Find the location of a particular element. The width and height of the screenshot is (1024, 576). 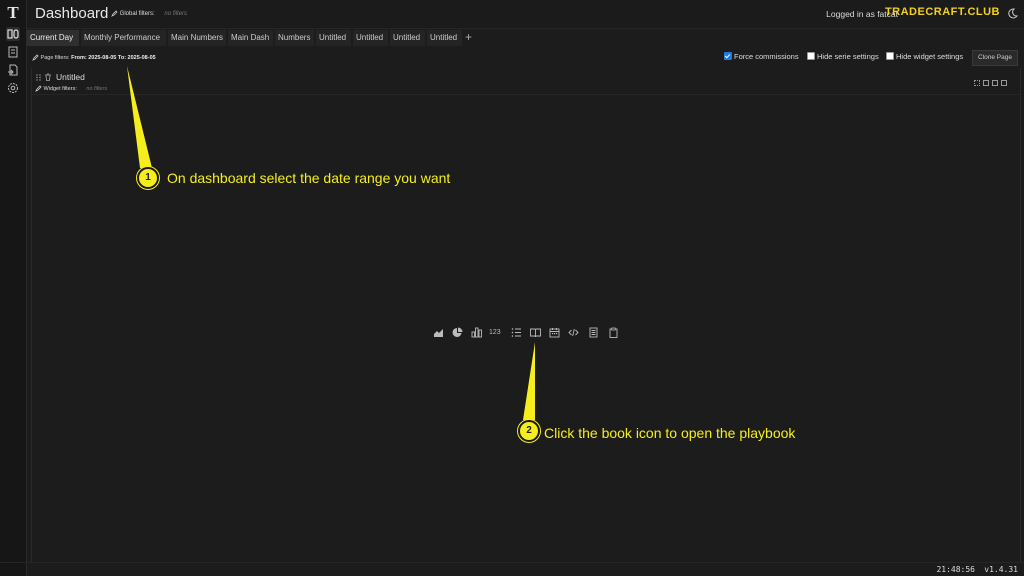

area-chart-icon is located at coordinates (438, 332).